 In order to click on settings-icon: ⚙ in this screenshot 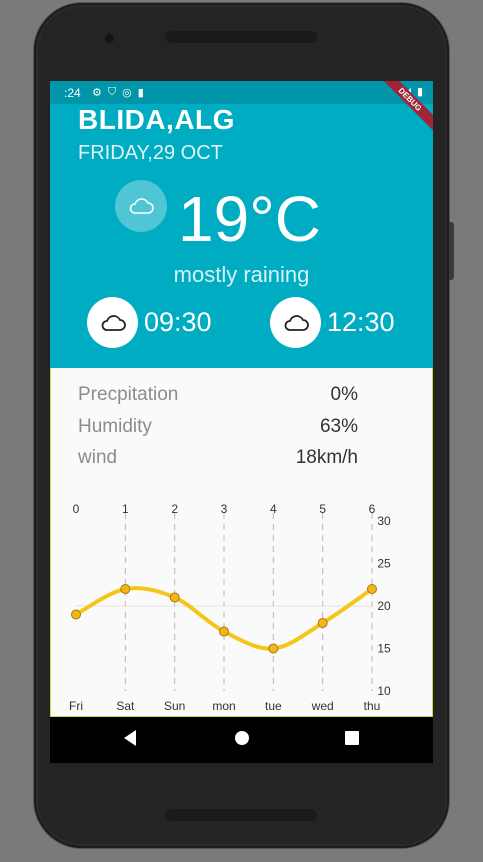, I will do `click(97, 93)`.